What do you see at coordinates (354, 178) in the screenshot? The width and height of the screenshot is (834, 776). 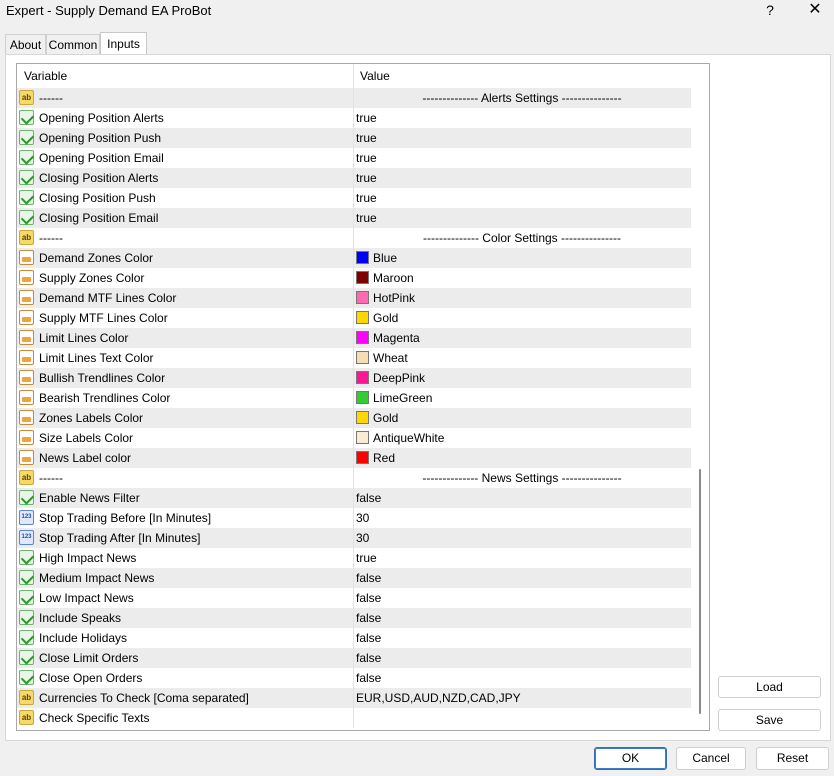 I see `parameter-row: Closing Position Alerts true` at bounding box center [354, 178].